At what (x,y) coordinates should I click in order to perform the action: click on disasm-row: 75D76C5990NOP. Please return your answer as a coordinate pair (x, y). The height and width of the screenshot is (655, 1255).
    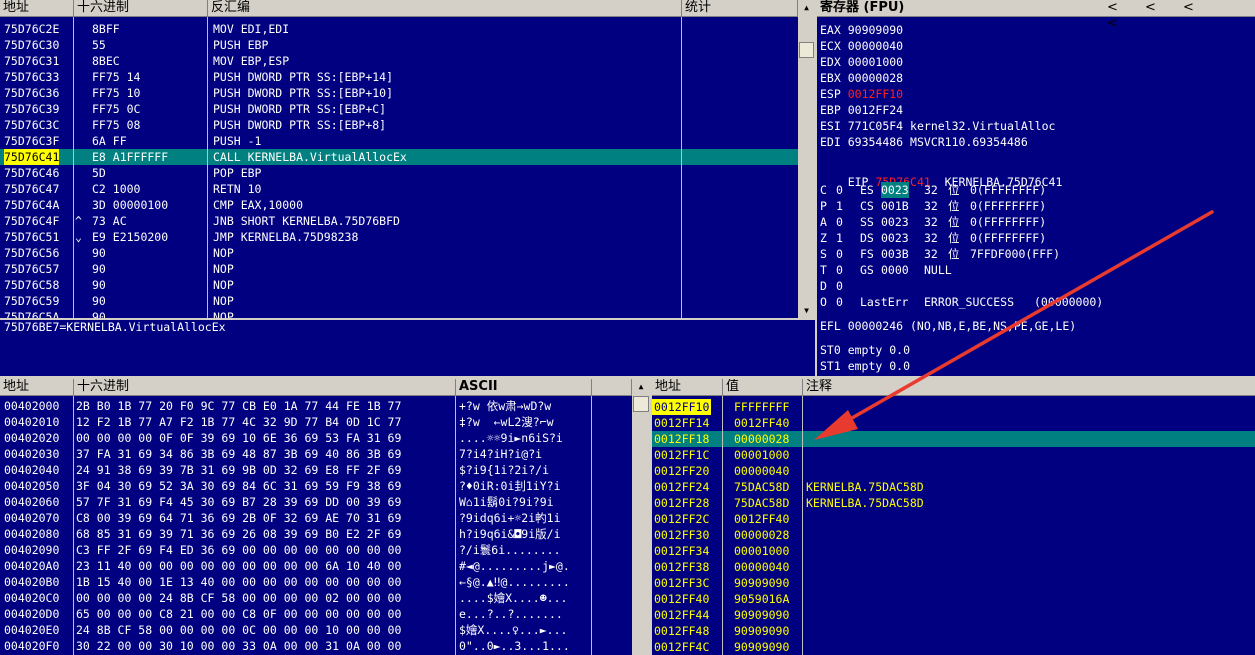
    Looking at the image, I should click on (399, 301).